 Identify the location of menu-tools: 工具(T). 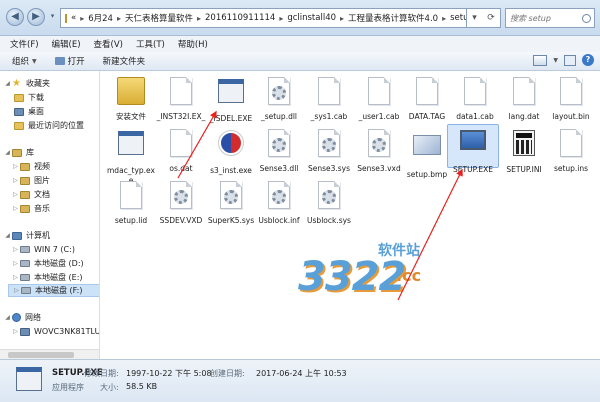
(150, 44).